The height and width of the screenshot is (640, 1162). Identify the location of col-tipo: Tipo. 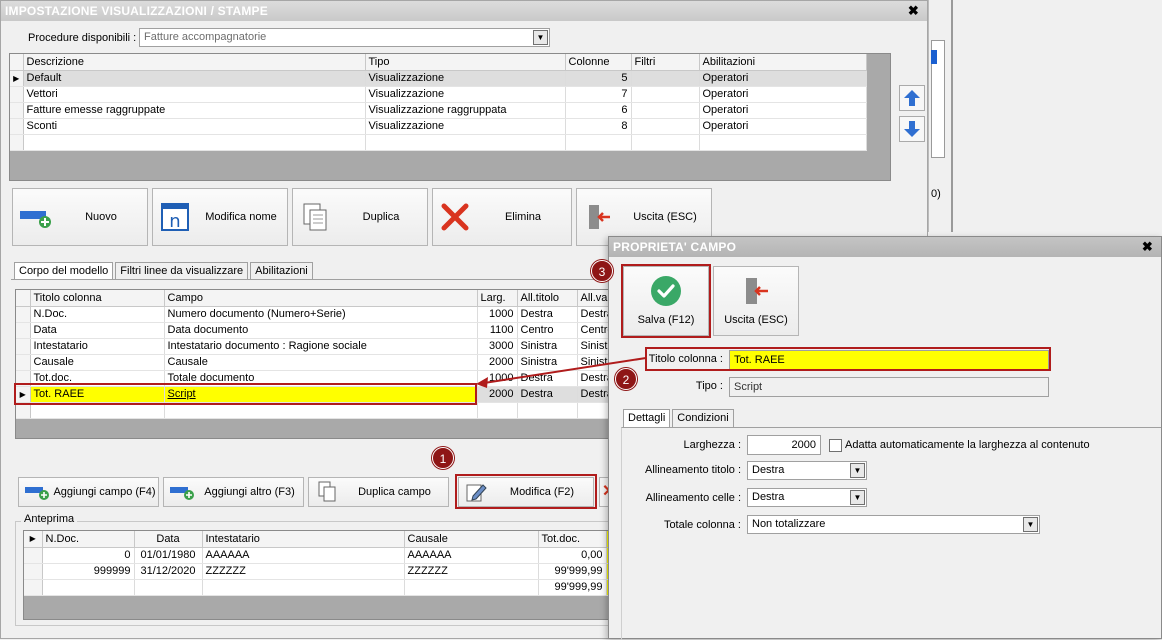
(465, 62).